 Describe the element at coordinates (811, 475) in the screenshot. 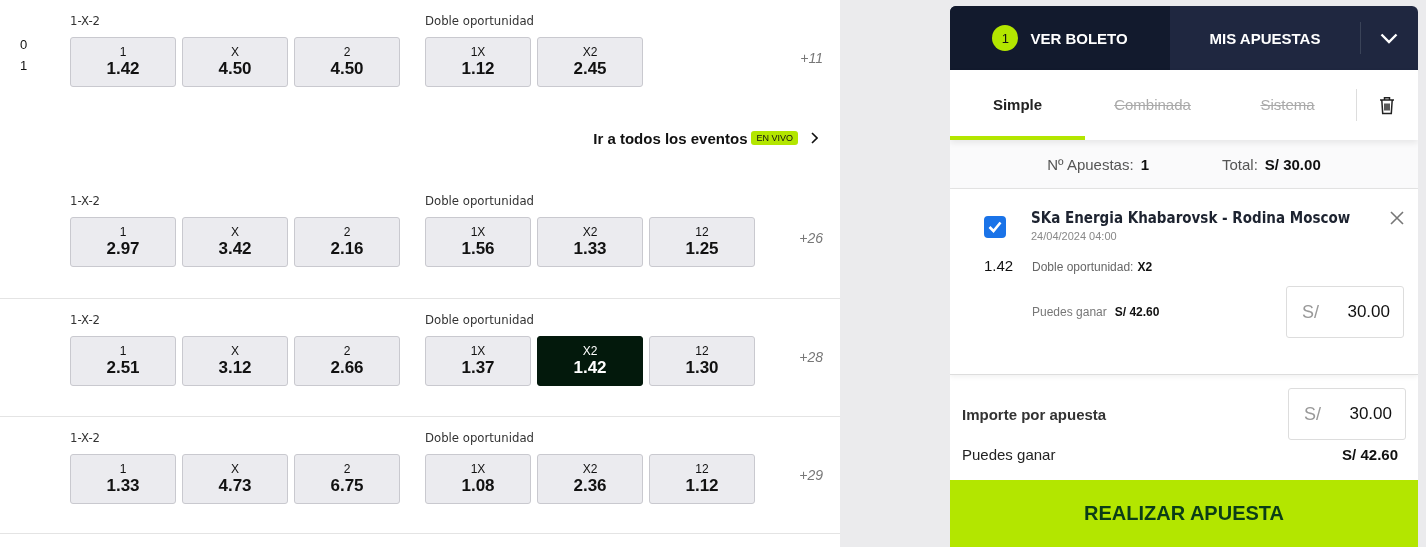

I see `more-markets-link: +29` at that location.